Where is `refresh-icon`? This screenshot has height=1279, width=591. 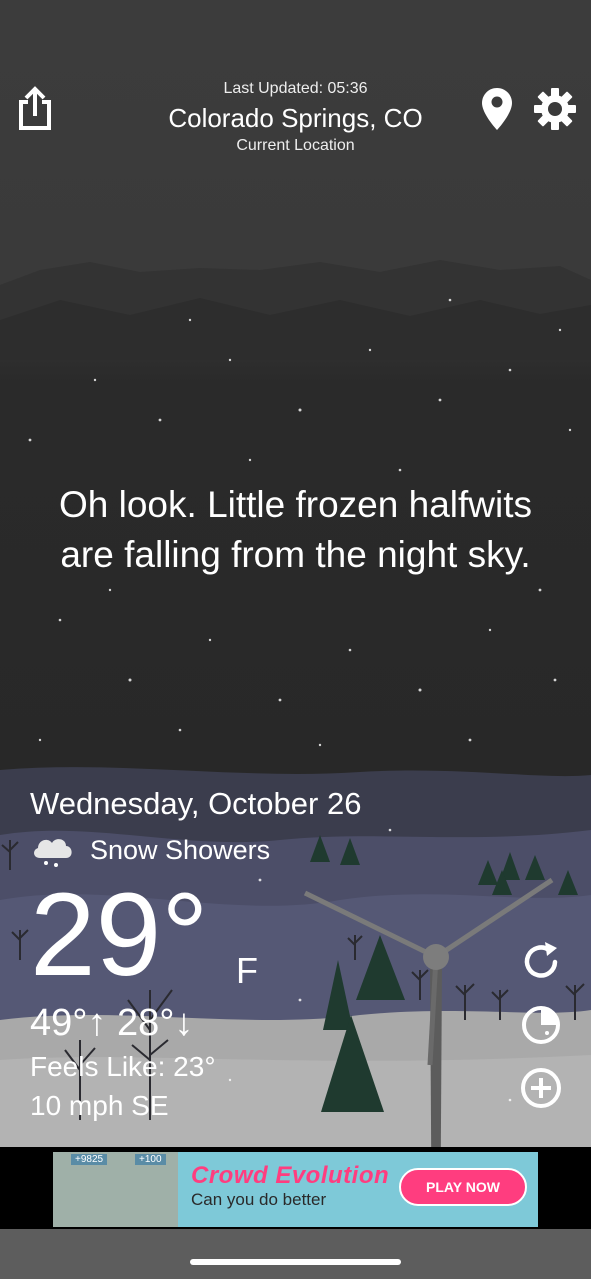
refresh-icon is located at coordinates (541, 960).